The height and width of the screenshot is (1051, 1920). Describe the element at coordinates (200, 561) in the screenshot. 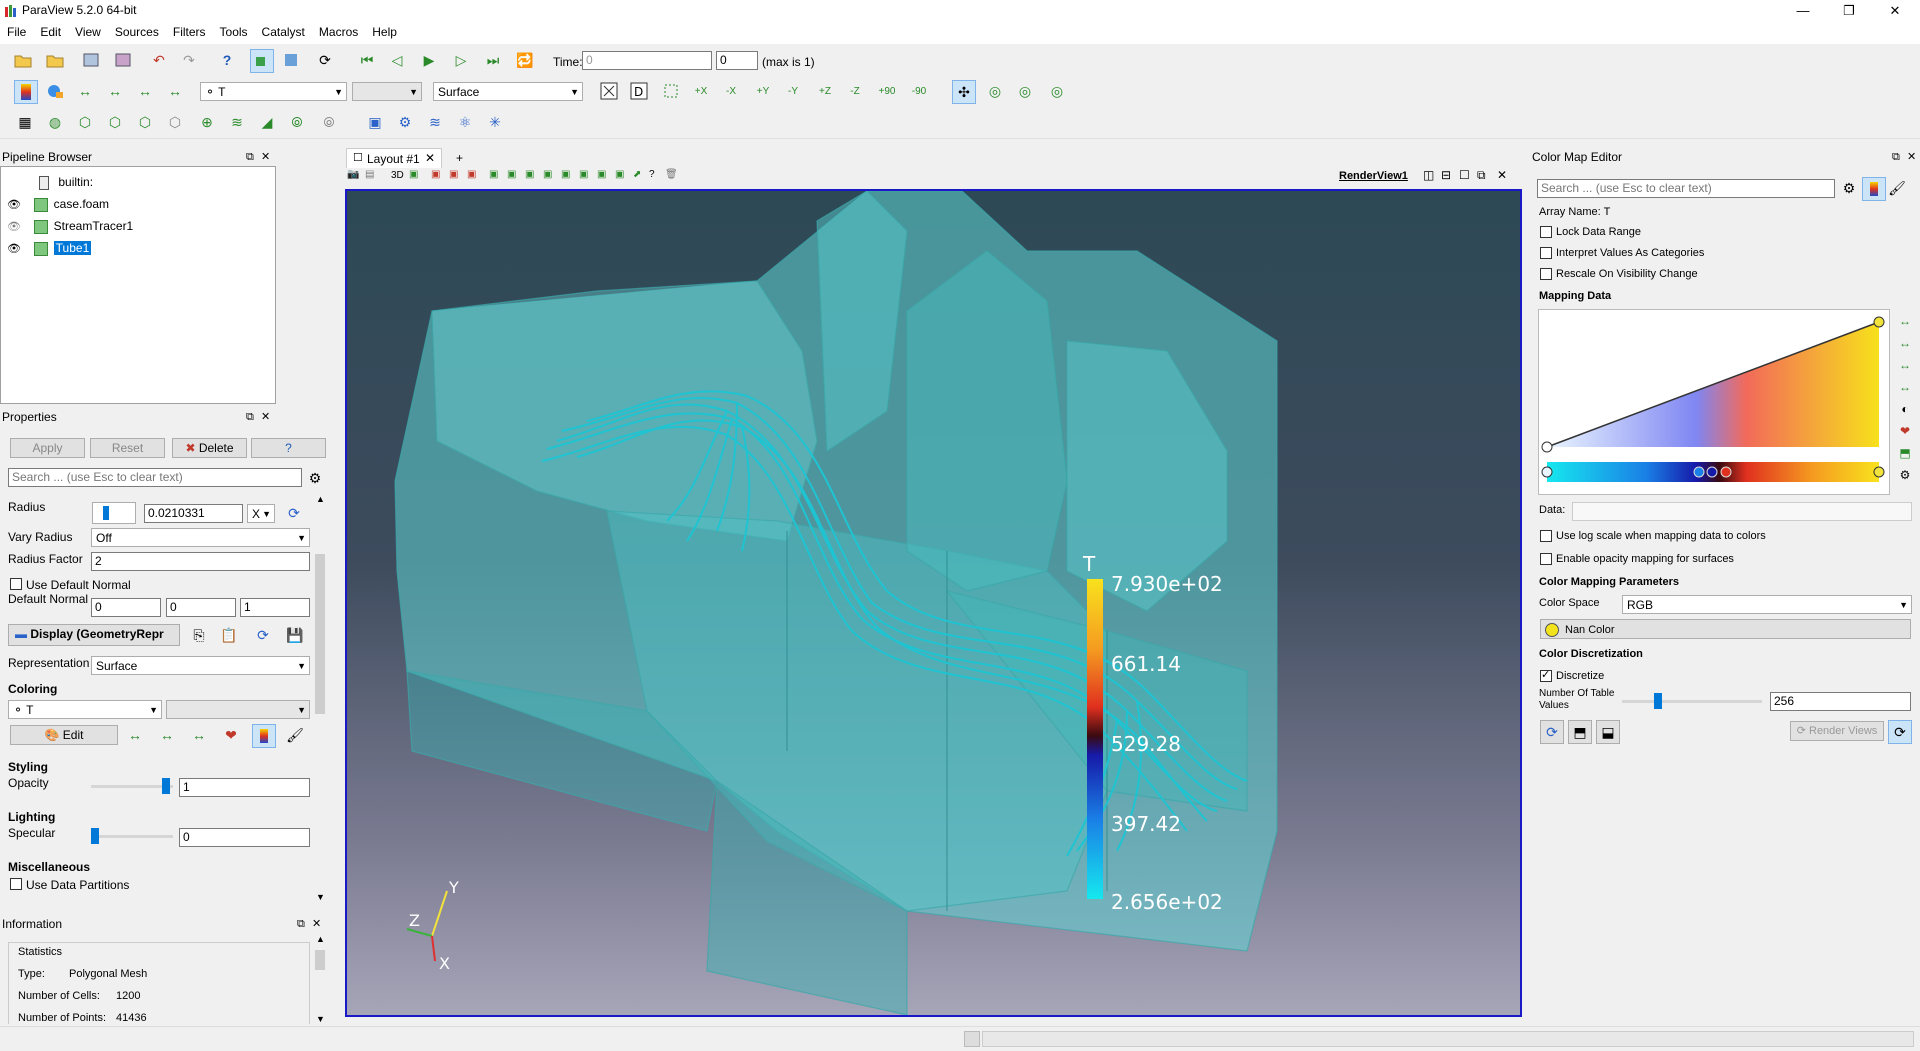

I see `radius-factor-field: 2` at that location.